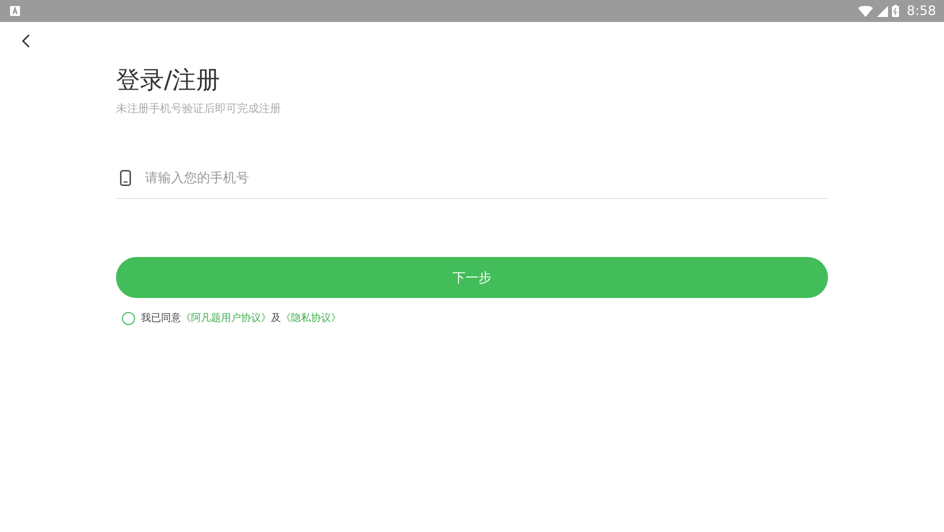 Image resolution: width=944 pixels, height=532 pixels. I want to click on page-title: 登录/注册, so click(169, 80).